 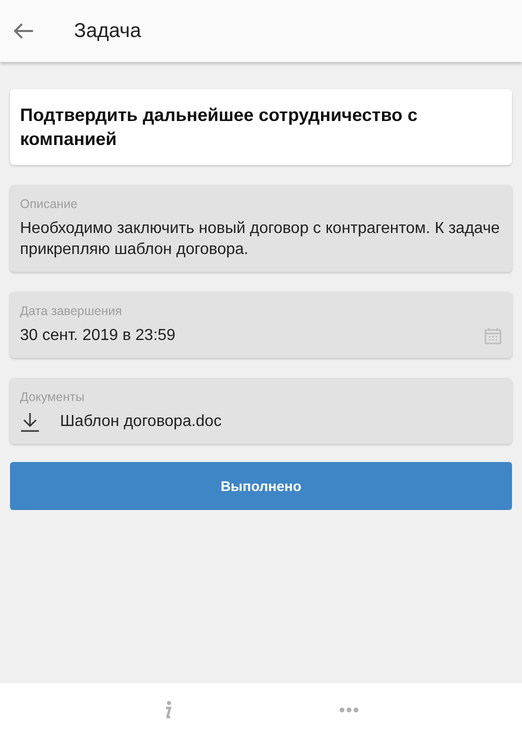 I want to click on field-card: Дата завершения 30 сент. 2019 в 23:59, so click(x=261, y=325).